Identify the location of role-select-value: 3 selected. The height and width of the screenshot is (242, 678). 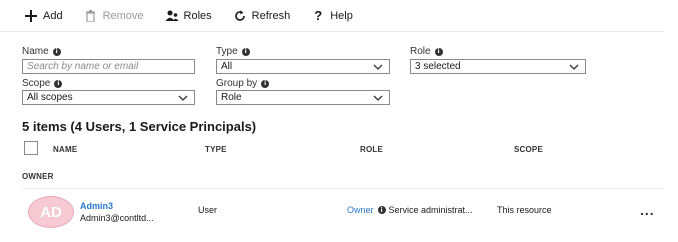
(438, 66).